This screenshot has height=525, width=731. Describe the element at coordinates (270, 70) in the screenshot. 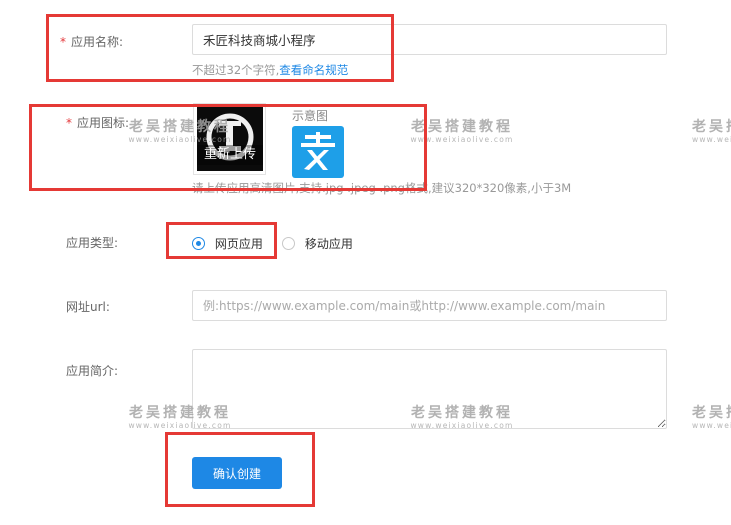

I see `app-name-hint: 不超过32个字符,查看命名规范` at that location.